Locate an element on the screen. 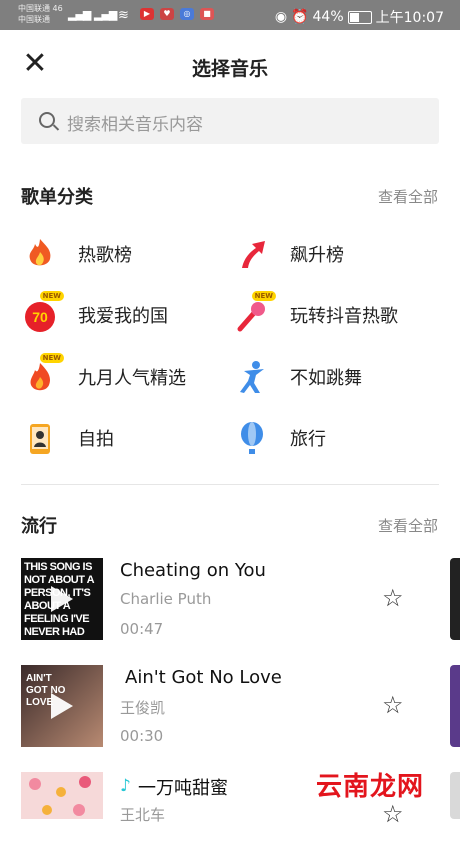  album-cover: AIN'T GOT NO LOVE is located at coordinates (62, 706).